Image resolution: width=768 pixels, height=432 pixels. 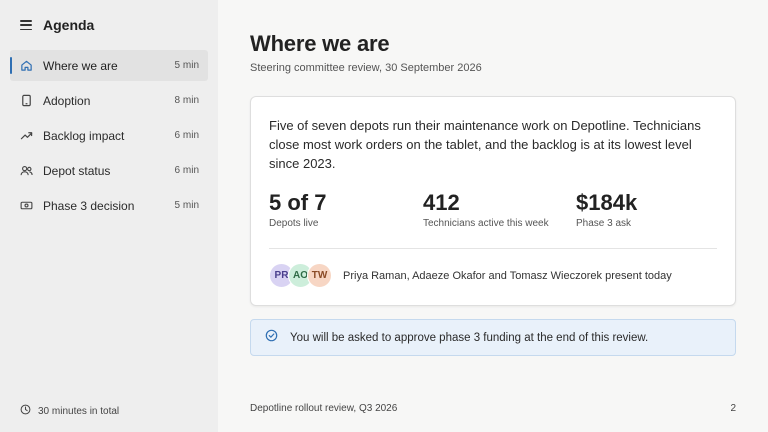 I want to click on stat-value: 5 of 7, so click(x=298, y=202).